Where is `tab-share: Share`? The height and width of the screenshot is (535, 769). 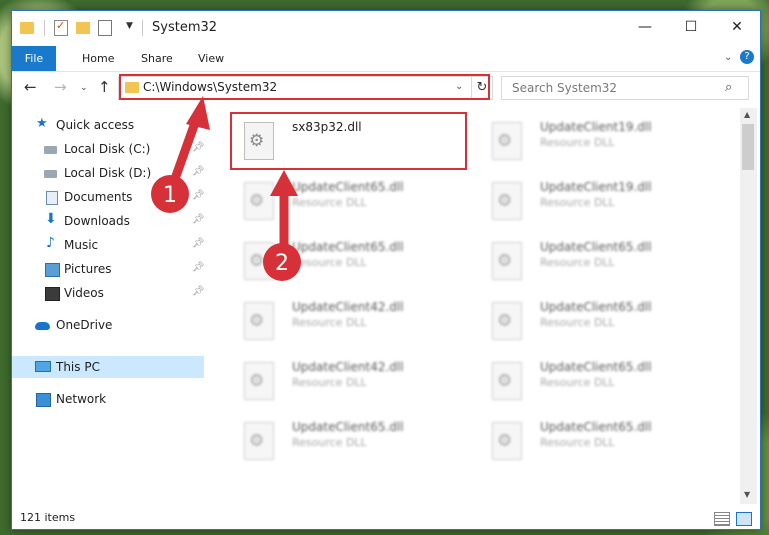 tab-share: Share is located at coordinates (157, 58).